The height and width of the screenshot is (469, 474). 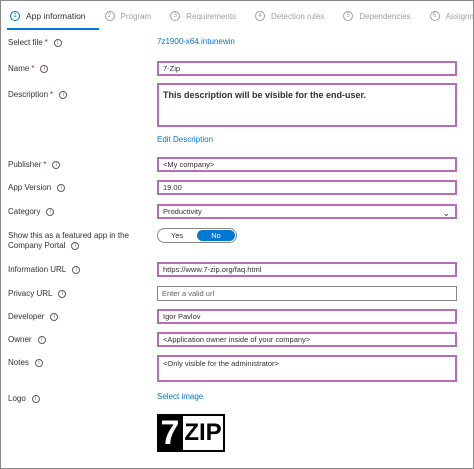 What do you see at coordinates (30, 293) in the screenshot?
I see `label-text: Privacy URL` at bounding box center [30, 293].